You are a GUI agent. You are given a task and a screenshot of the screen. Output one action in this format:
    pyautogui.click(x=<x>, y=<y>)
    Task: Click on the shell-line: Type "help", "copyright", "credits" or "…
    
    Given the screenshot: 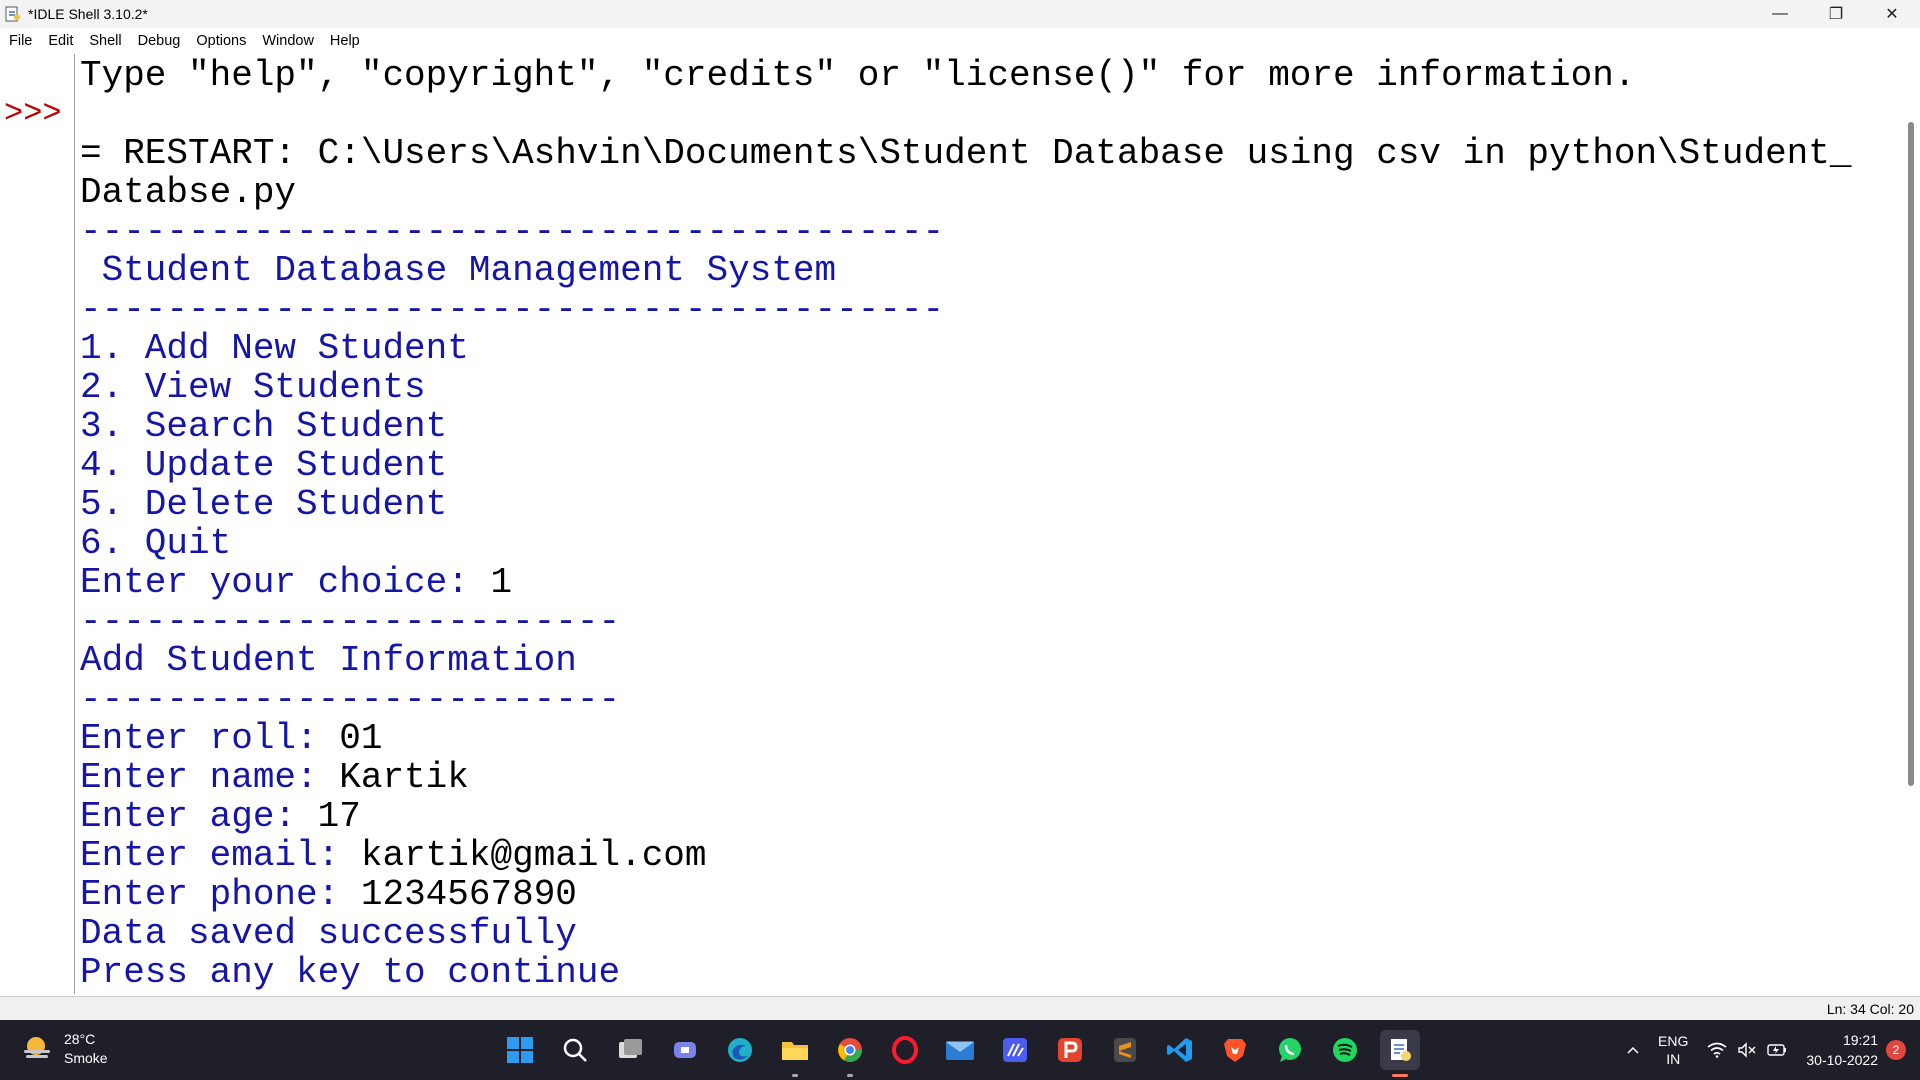 What is the action you would take?
    pyautogui.click(x=858, y=75)
    